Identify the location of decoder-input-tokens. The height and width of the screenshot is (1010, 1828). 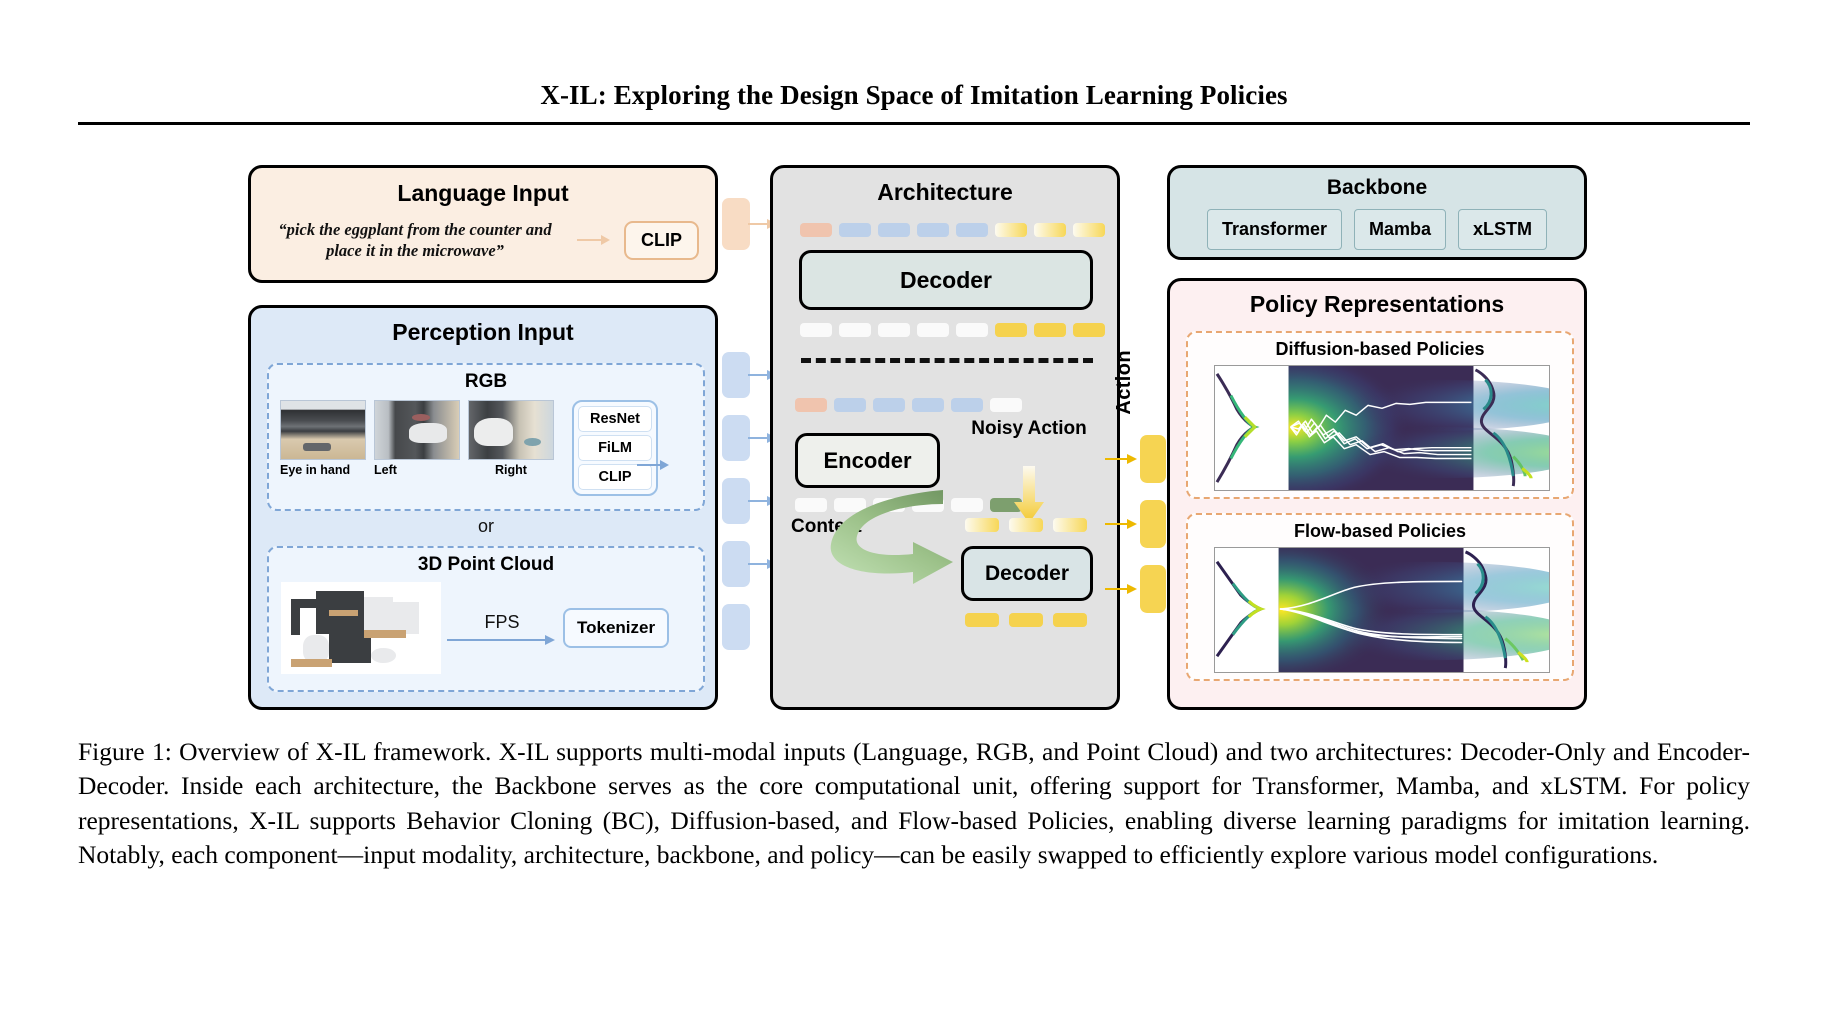
(1026, 525).